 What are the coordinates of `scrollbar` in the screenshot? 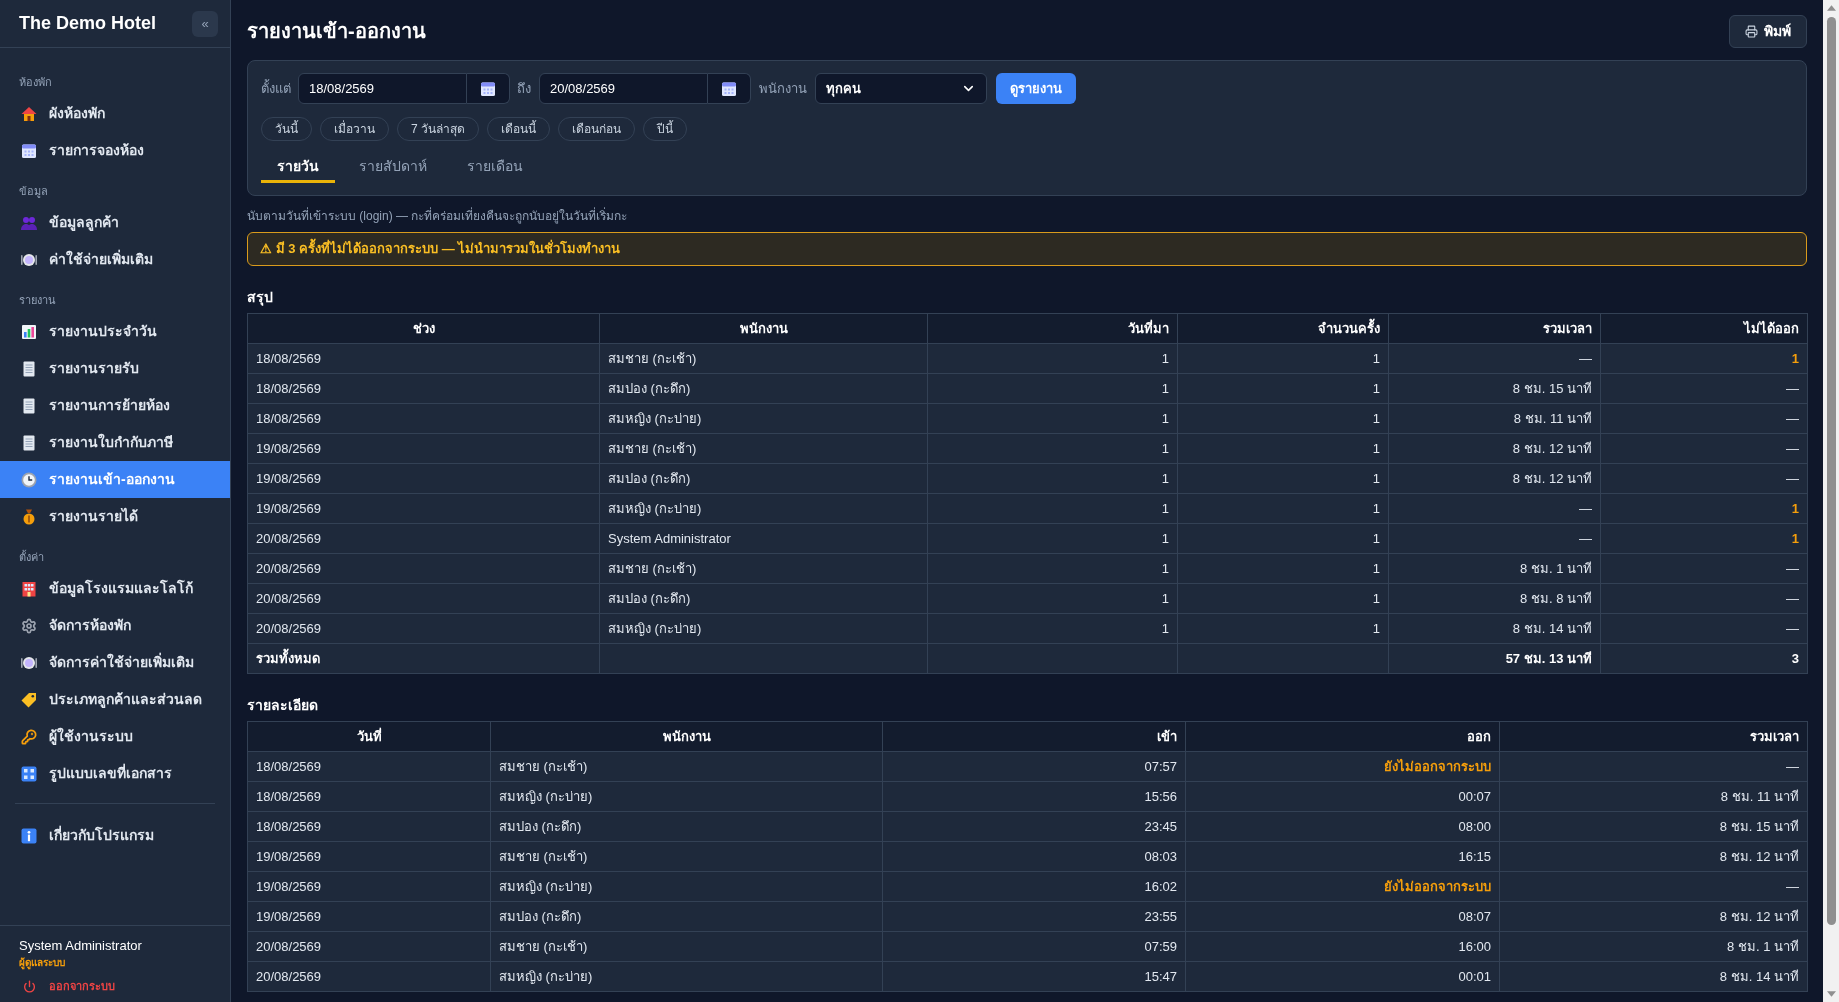 It's located at (1831, 501).